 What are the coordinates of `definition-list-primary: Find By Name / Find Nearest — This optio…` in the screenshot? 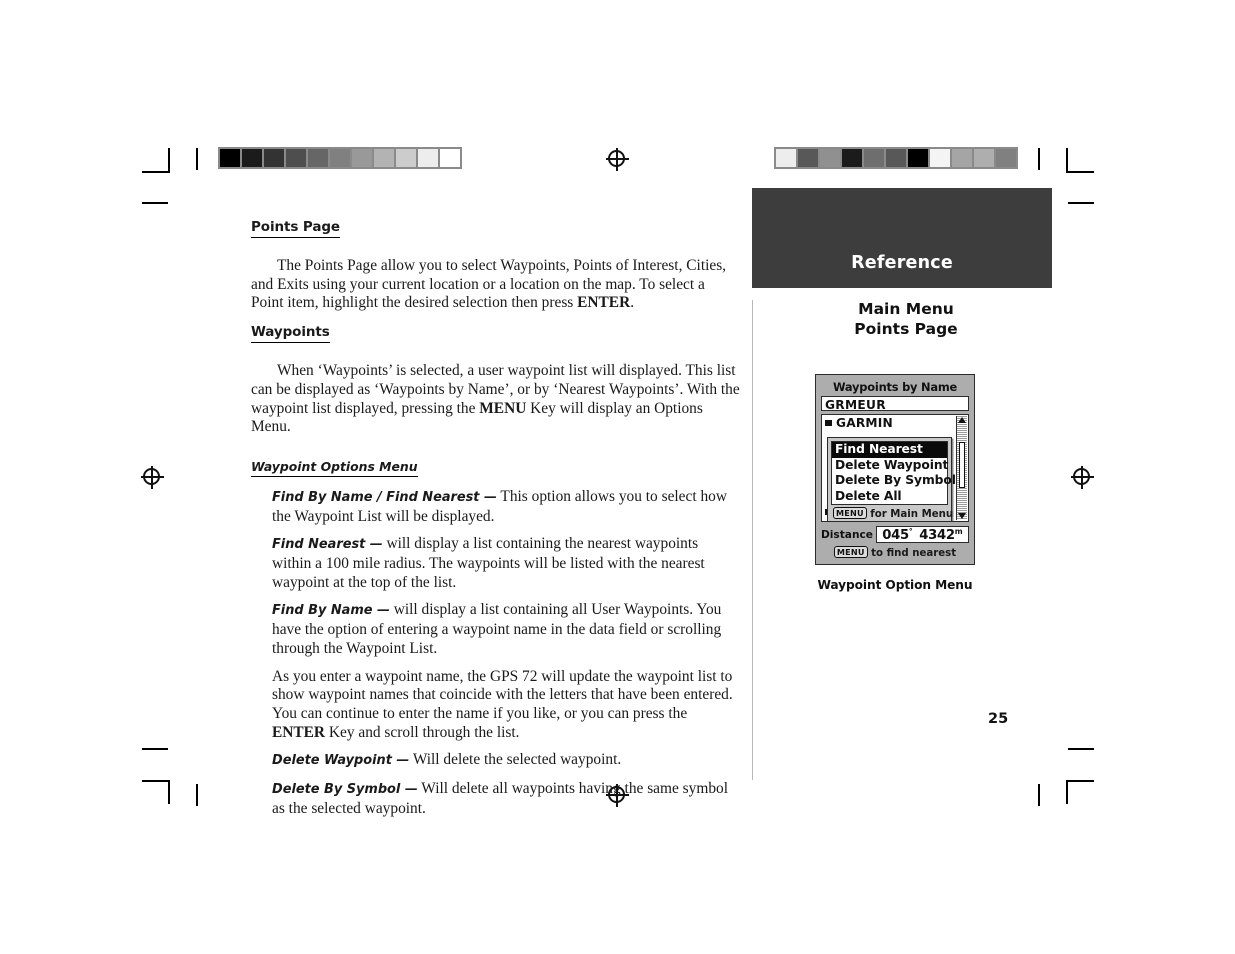 It's located at (506, 653).